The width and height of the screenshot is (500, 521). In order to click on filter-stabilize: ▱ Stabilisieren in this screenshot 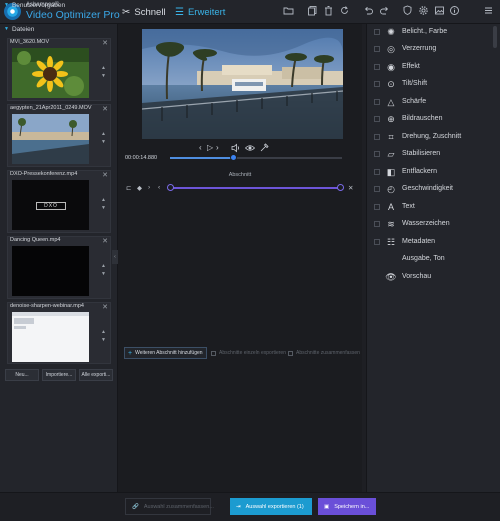, I will do `click(430, 153)`.